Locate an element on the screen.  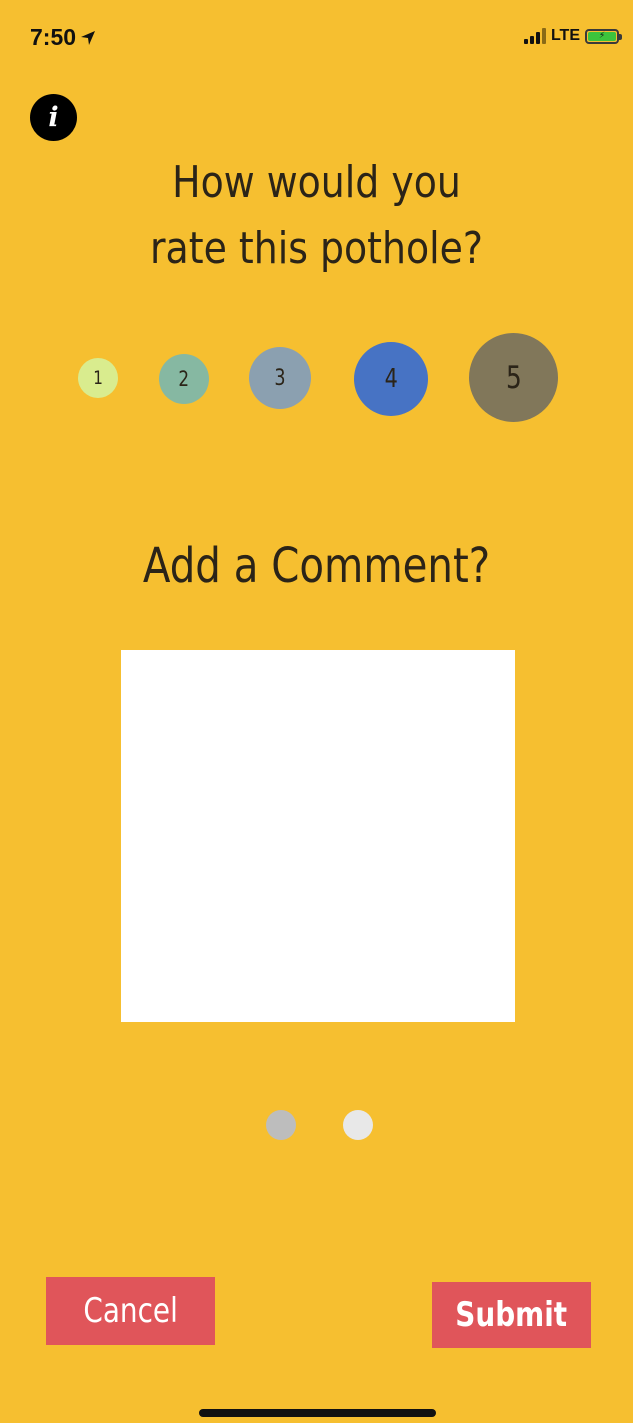
battery-charging-icon: ⚡ is located at coordinates (603, 36).